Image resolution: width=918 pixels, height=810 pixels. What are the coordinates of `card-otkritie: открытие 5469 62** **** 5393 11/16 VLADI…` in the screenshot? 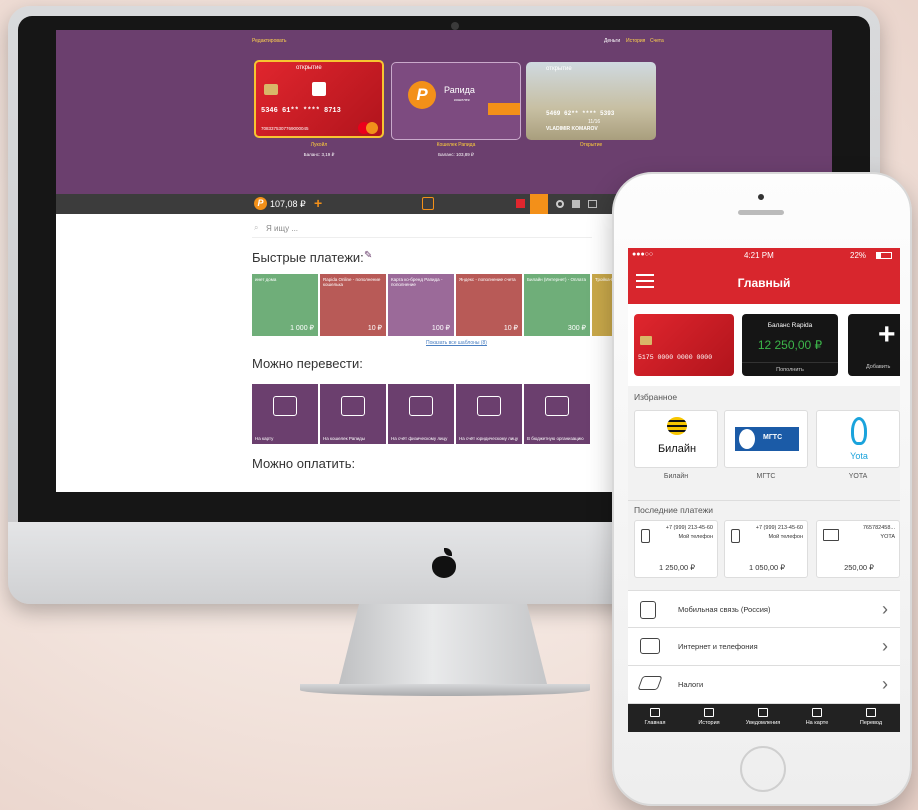 It's located at (591, 101).